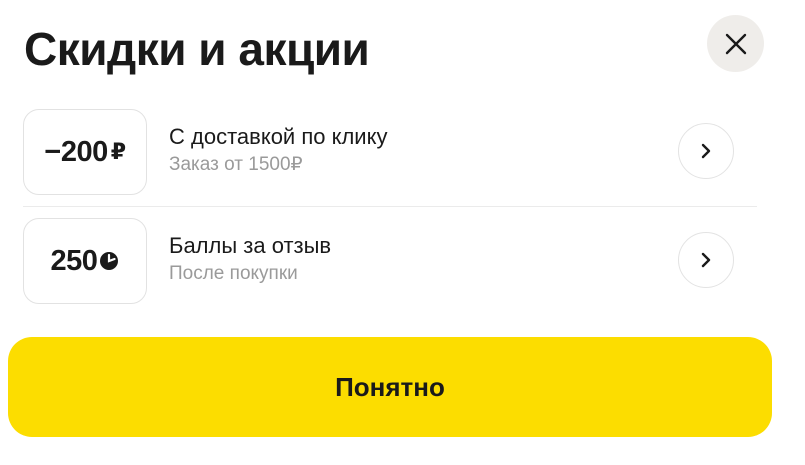 This screenshot has height=465, width=805. I want to click on close-button, so click(735, 43).